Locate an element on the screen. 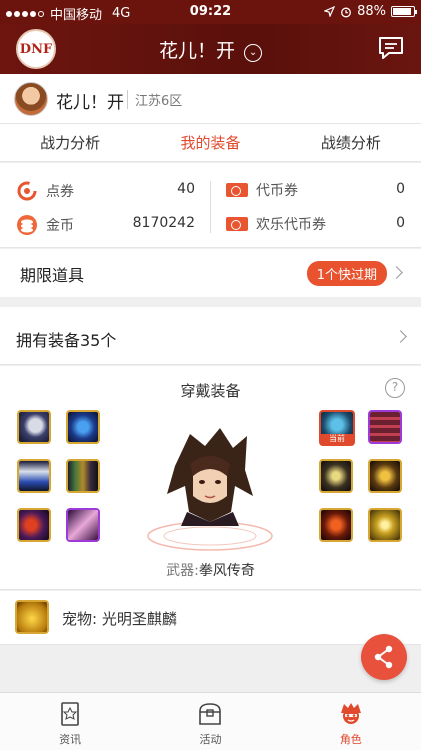 The height and width of the screenshot is (750, 421). alarm-icon is located at coordinates (346, 12).